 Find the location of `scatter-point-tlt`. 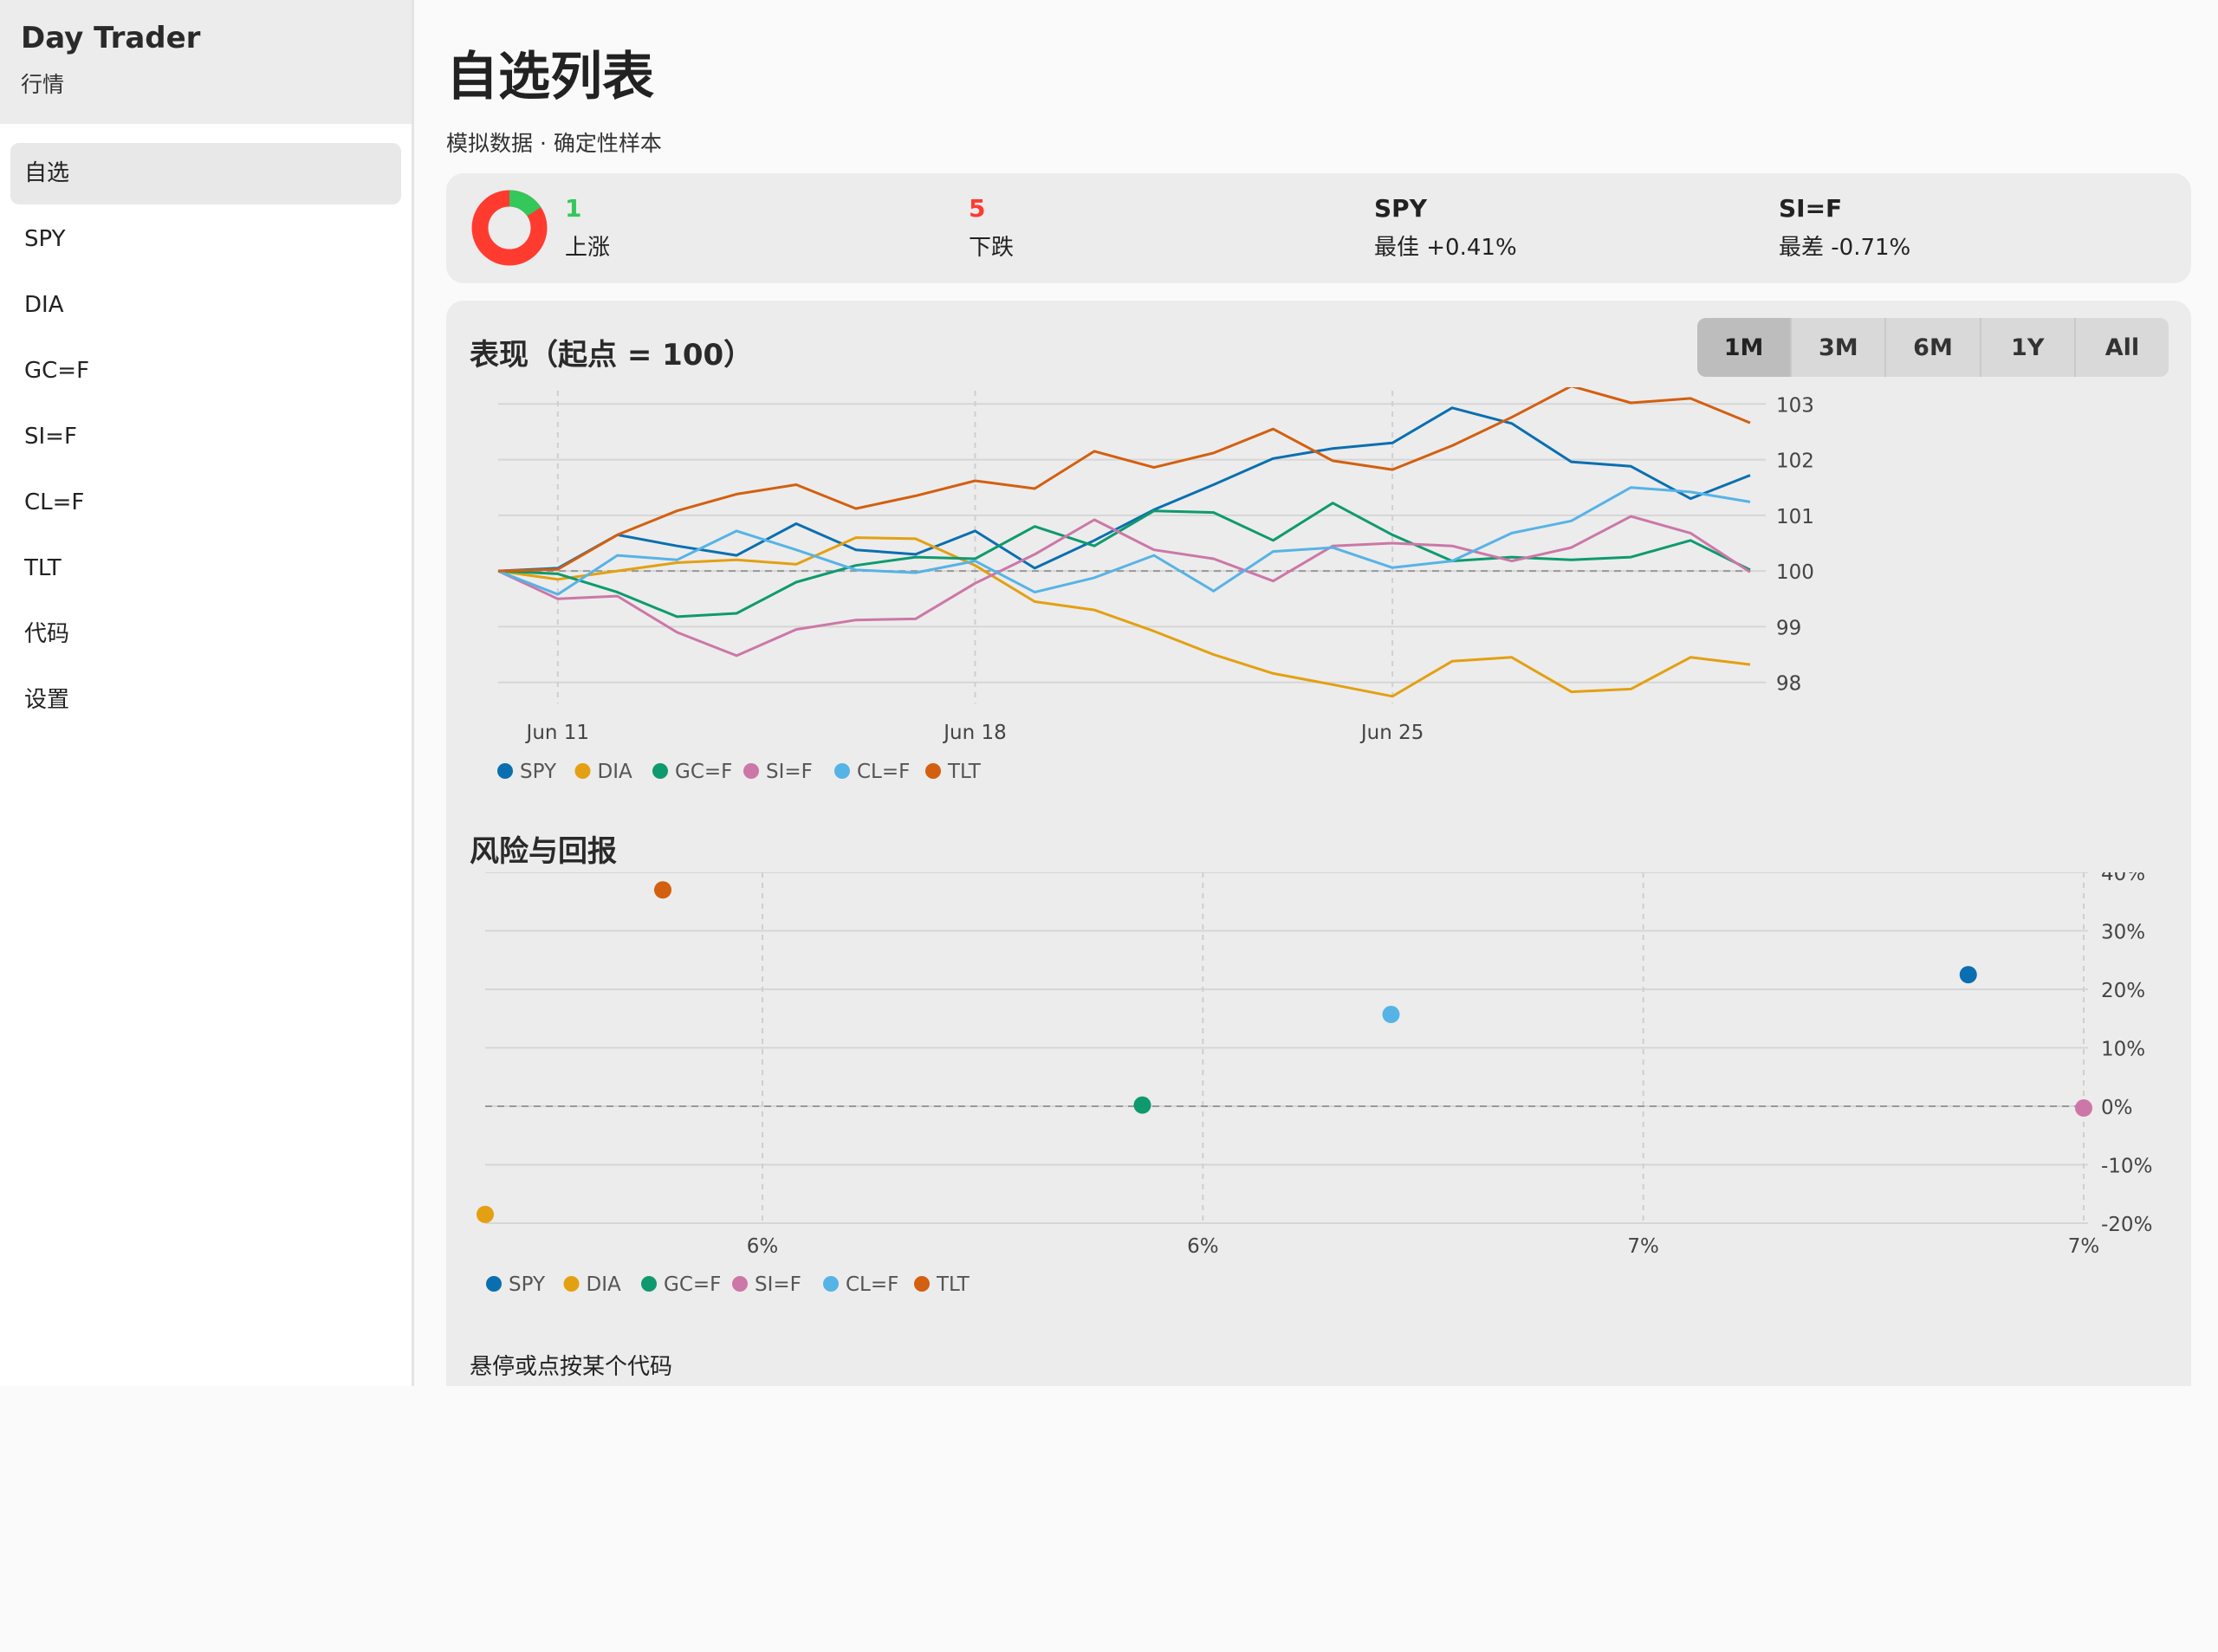

scatter-point-tlt is located at coordinates (662, 890).